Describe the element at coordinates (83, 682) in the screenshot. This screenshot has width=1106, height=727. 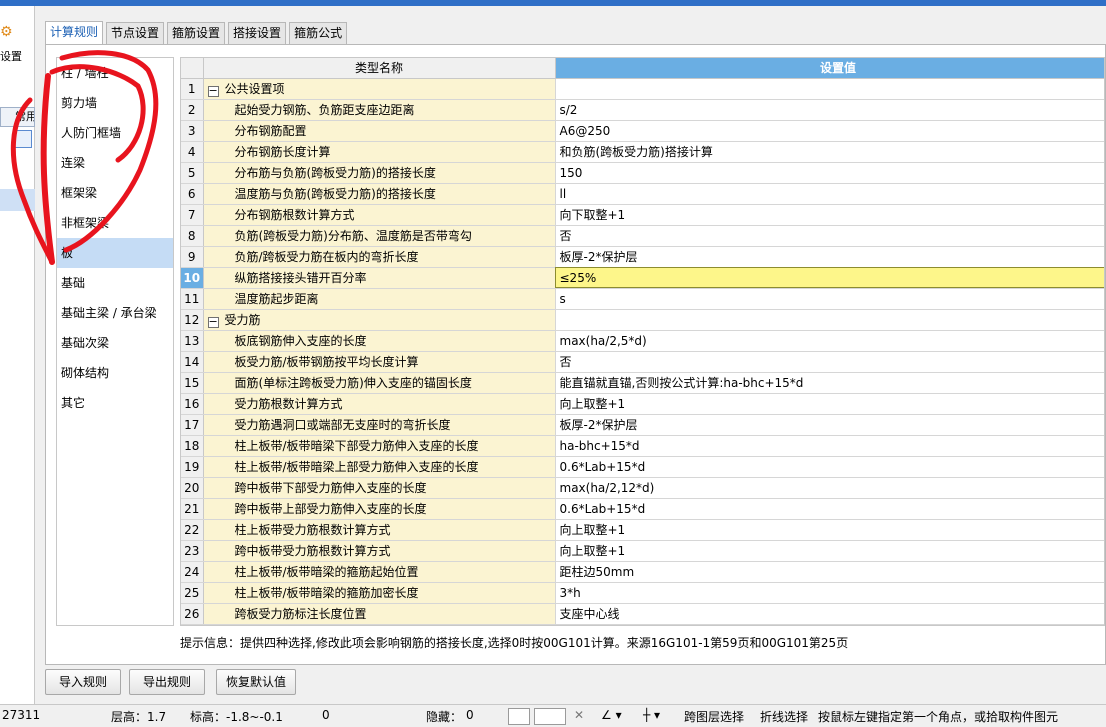
I see `import-rules-button: 导入规则` at that location.